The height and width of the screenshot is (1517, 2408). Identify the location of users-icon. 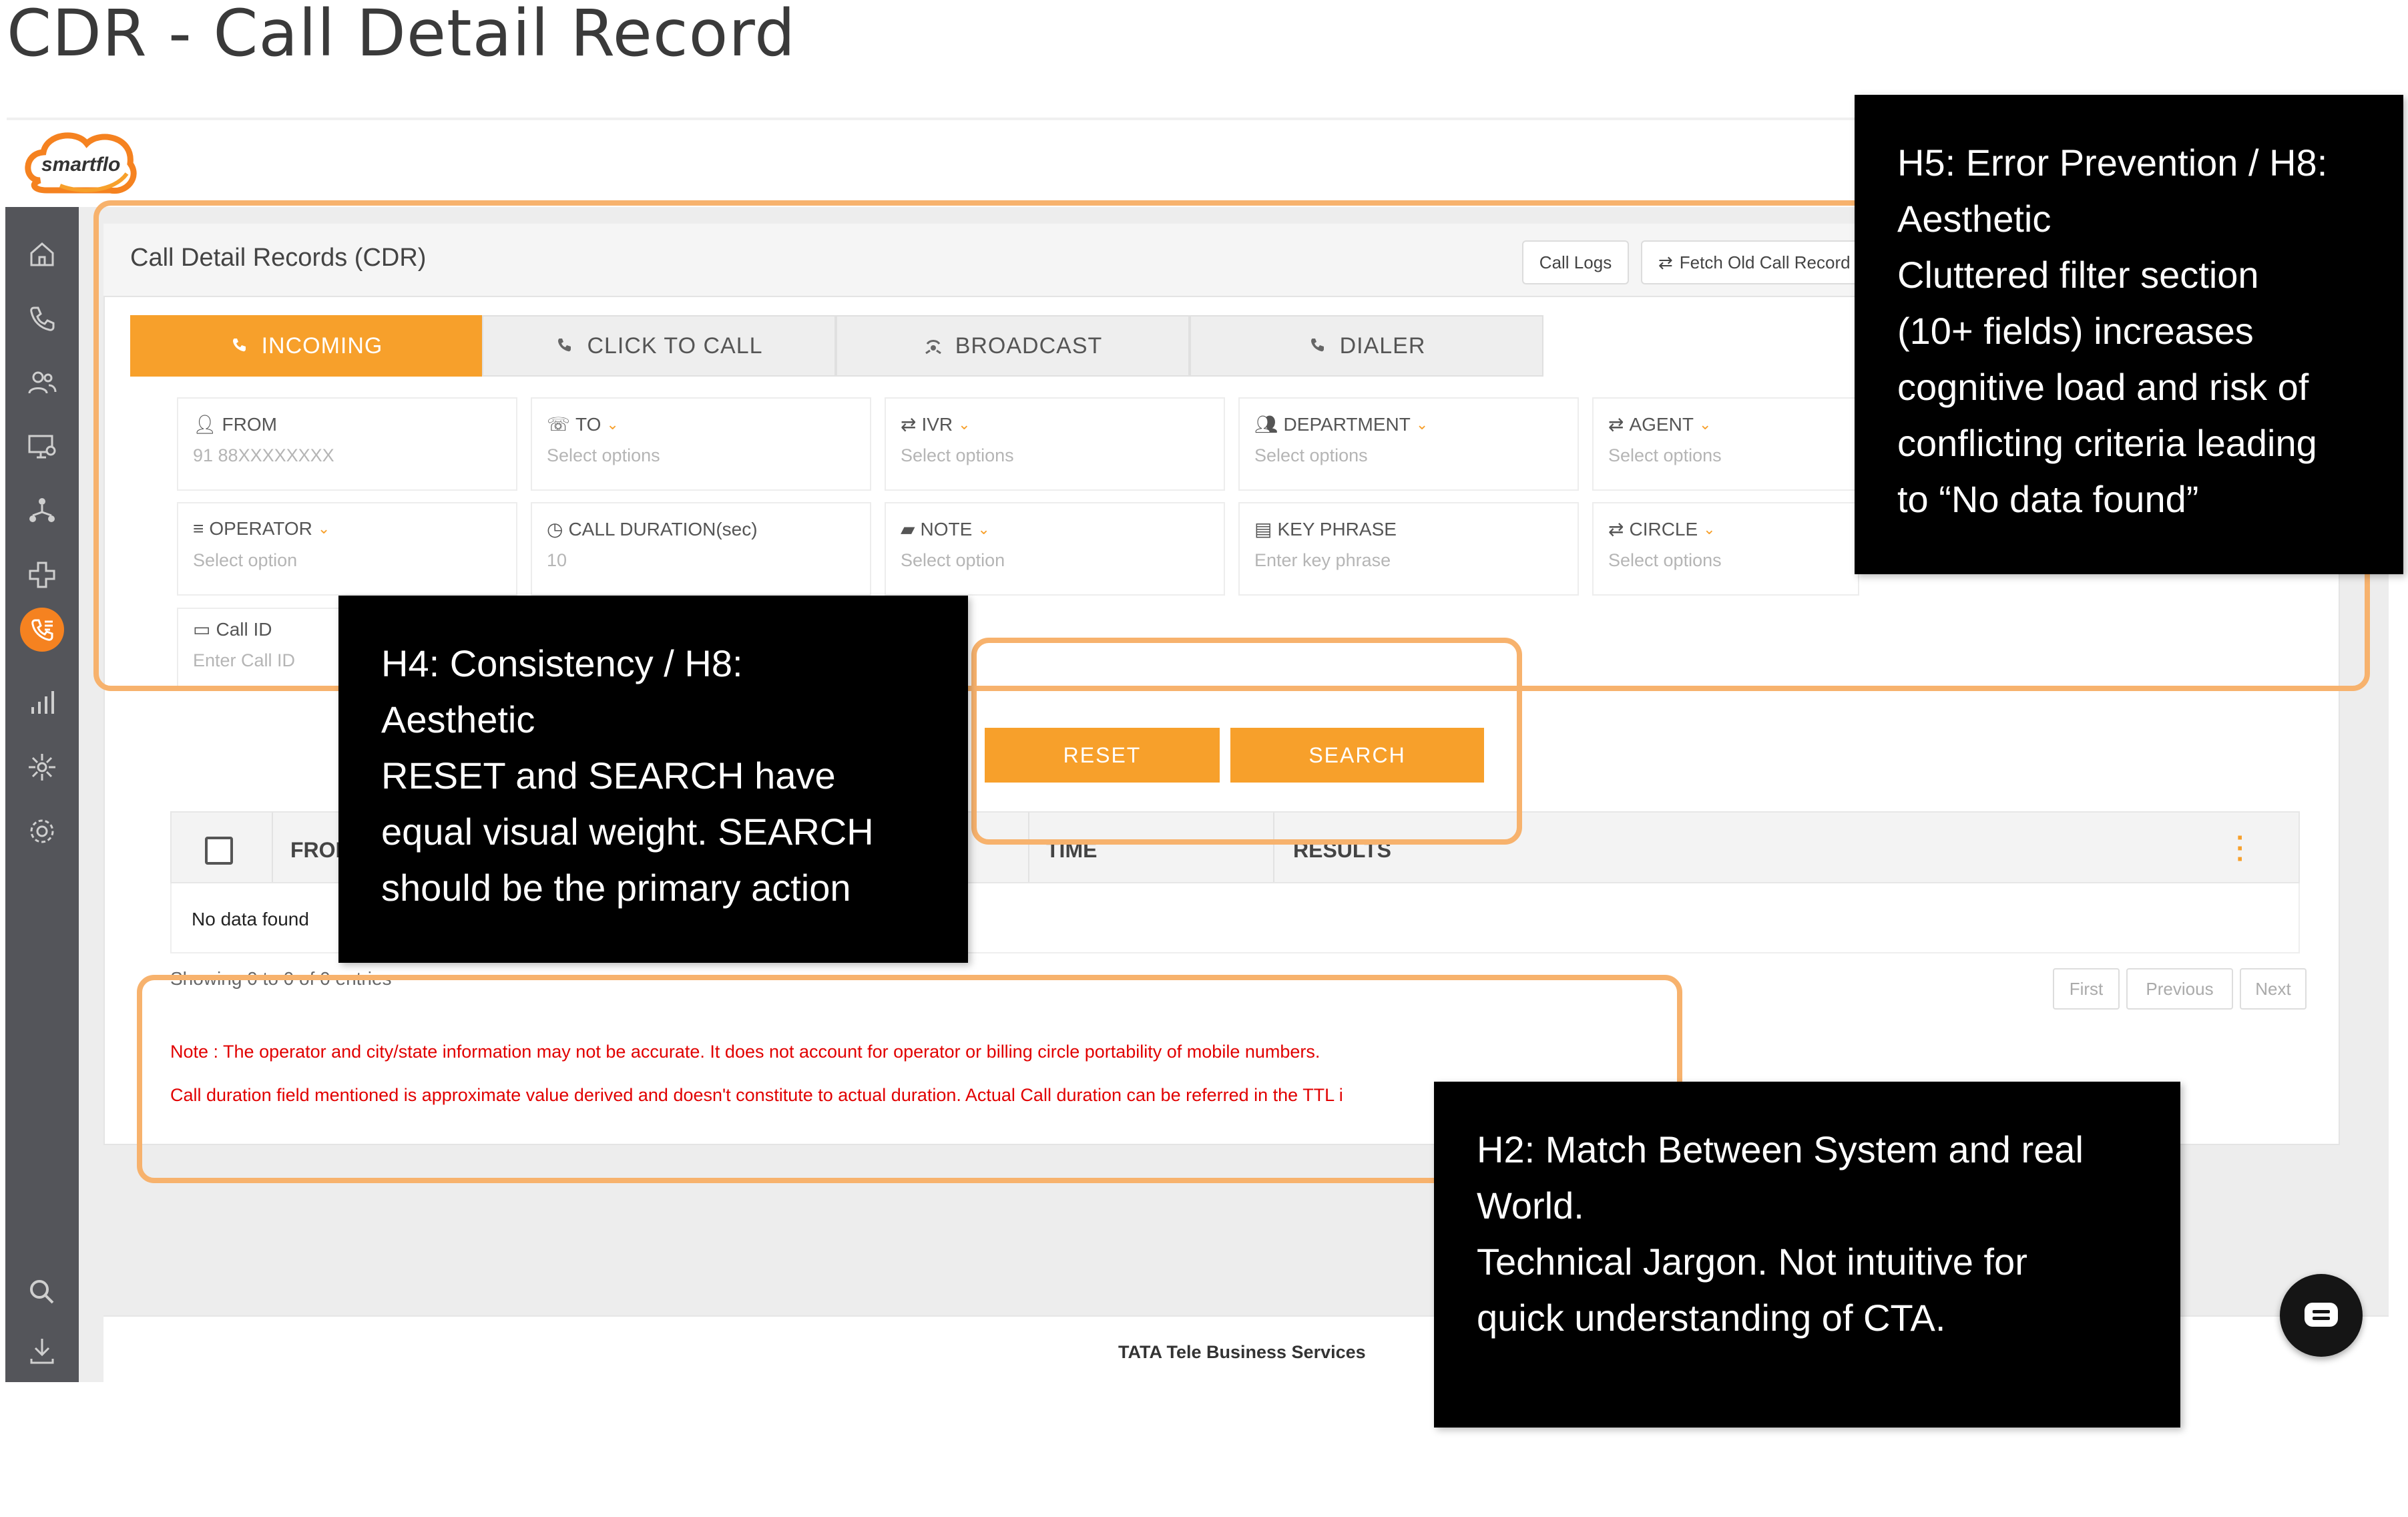
(42, 383).